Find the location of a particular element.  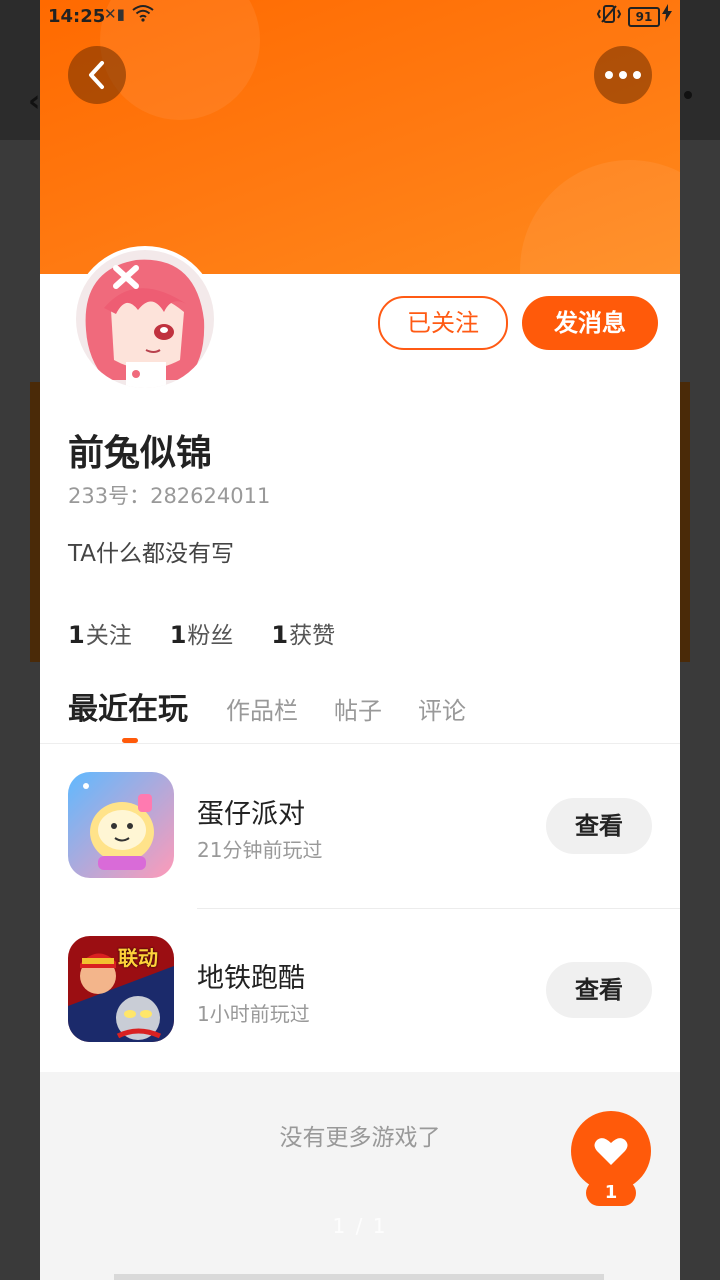

follow-button: 已关注 is located at coordinates (443, 323).